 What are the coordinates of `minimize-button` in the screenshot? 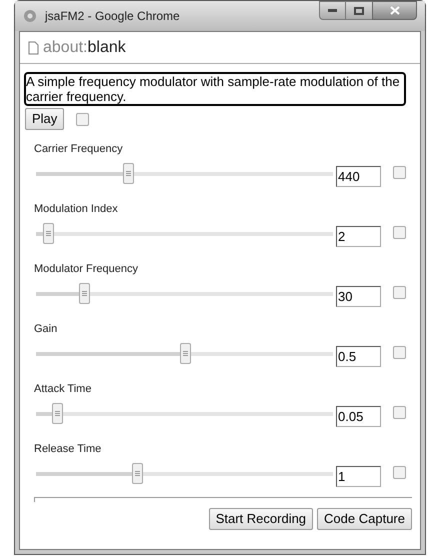 It's located at (332, 10).